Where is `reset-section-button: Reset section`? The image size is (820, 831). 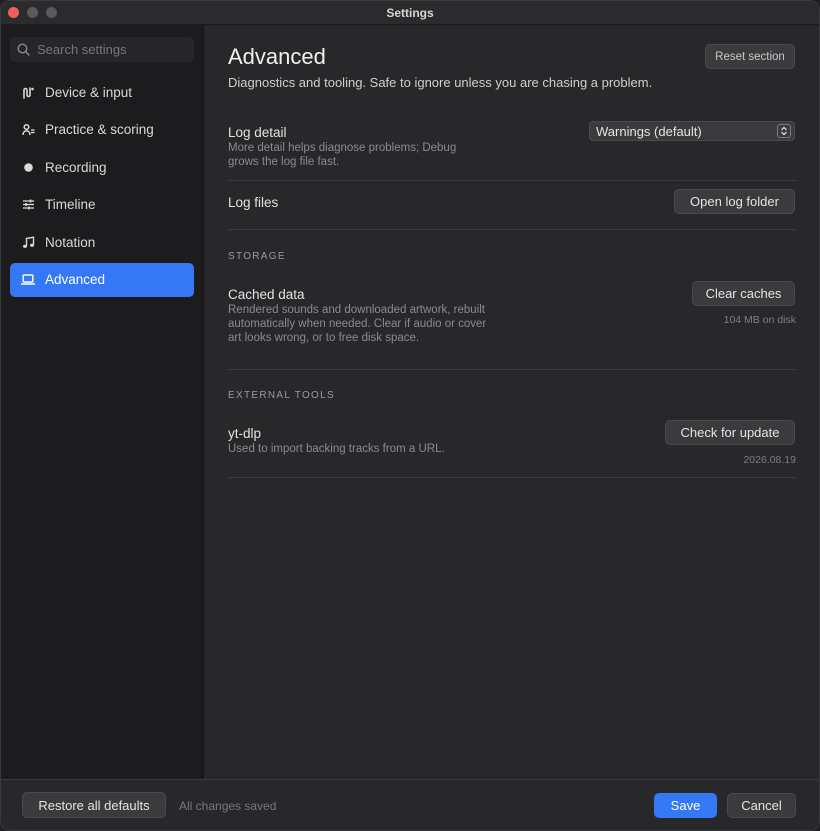
reset-section-button: Reset section is located at coordinates (750, 56).